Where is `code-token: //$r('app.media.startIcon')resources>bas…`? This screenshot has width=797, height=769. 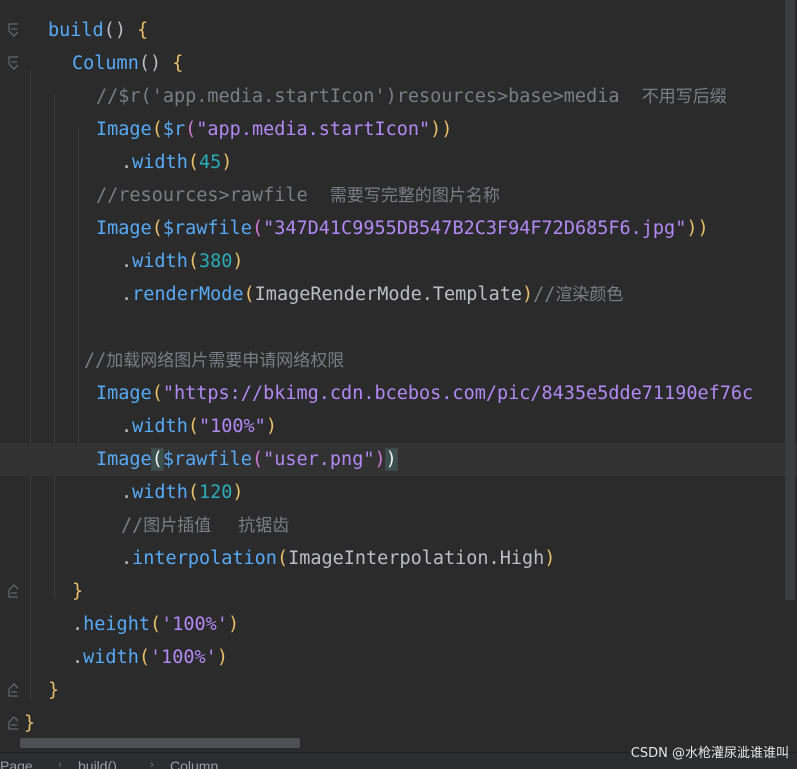 code-token: //$r('app.media.startIcon')resources>bas… is located at coordinates (369, 96).